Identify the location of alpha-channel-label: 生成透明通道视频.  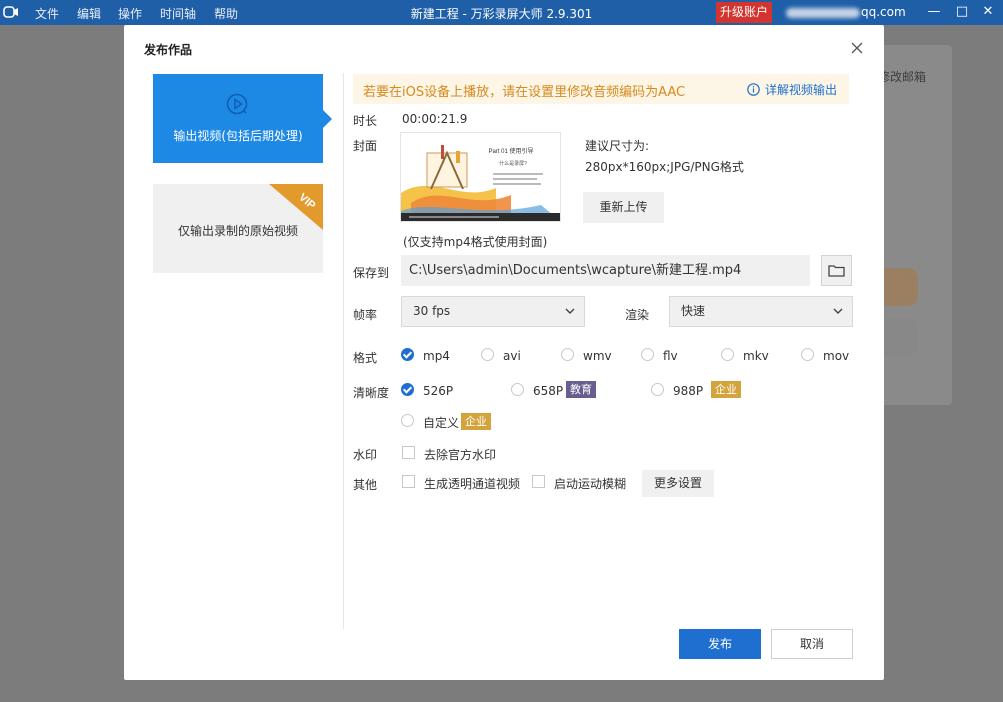
(472, 484).